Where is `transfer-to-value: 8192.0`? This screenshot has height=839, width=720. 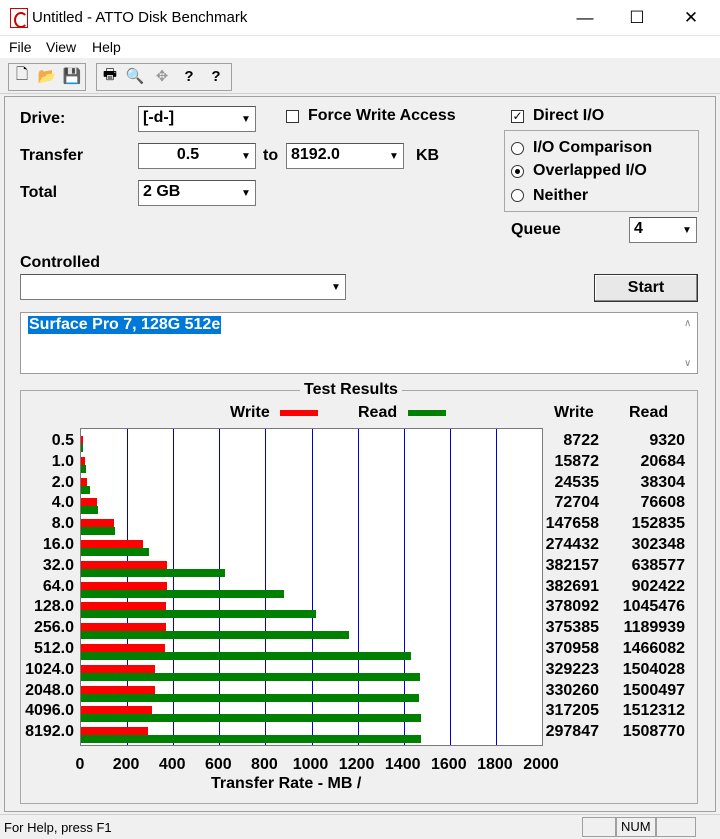 transfer-to-value: 8192.0 is located at coordinates (315, 154).